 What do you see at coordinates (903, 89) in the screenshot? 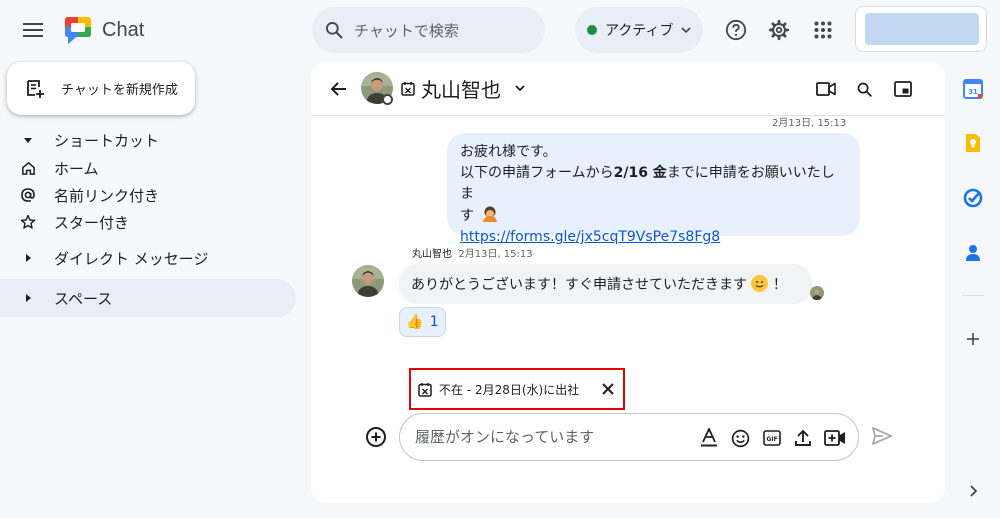
I see `open-in-popup-button` at bounding box center [903, 89].